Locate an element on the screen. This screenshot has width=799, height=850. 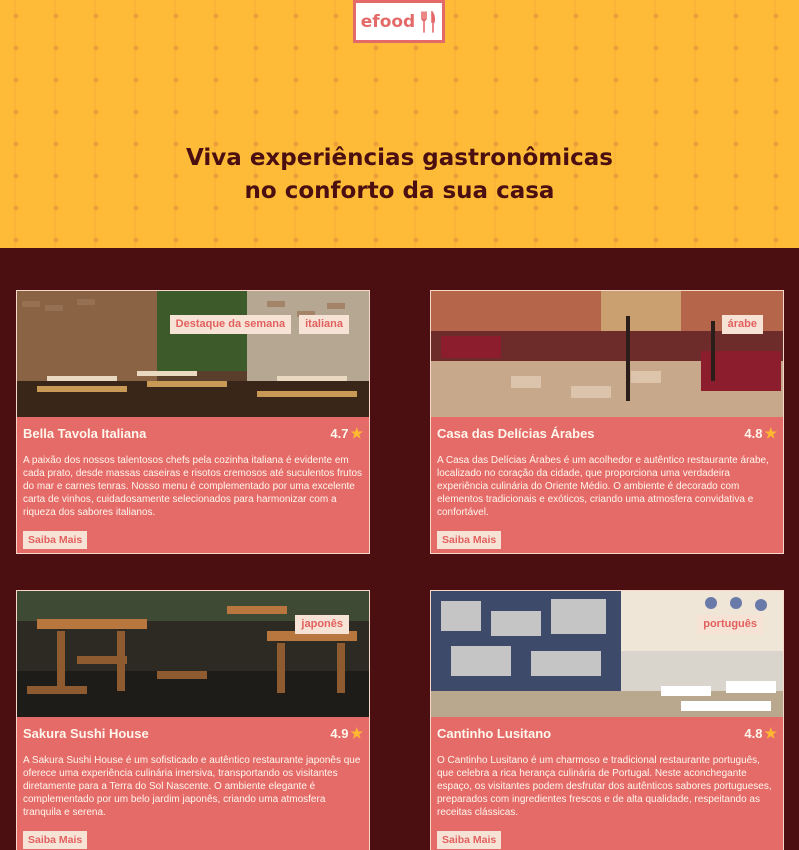
tag-list: árabe is located at coordinates (742, 324).